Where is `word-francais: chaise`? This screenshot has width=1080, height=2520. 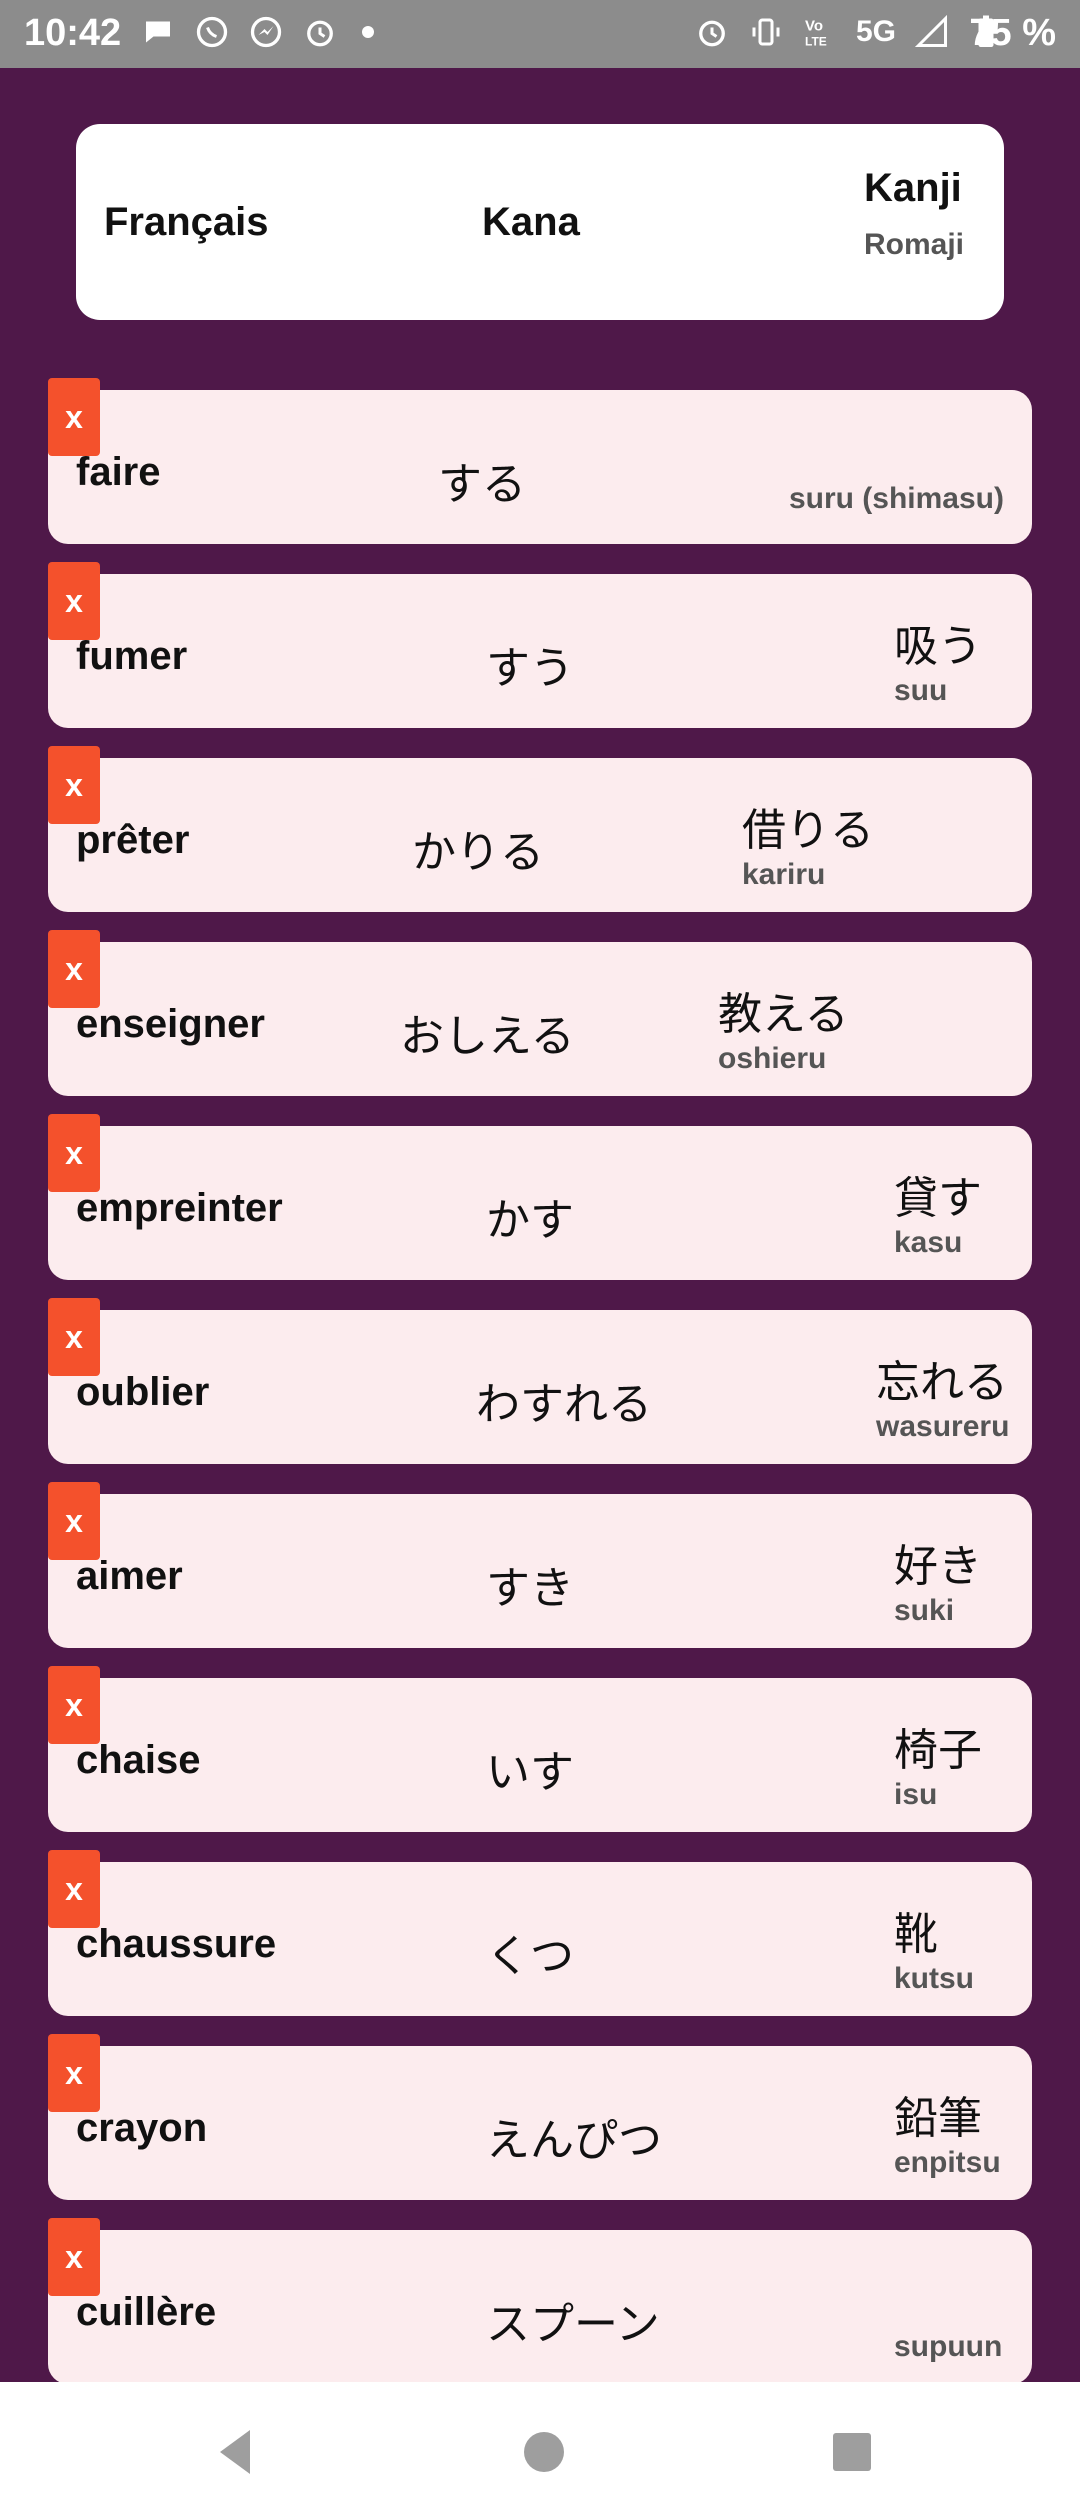 word-francais: chaise is located at coordinates (138, 1760).